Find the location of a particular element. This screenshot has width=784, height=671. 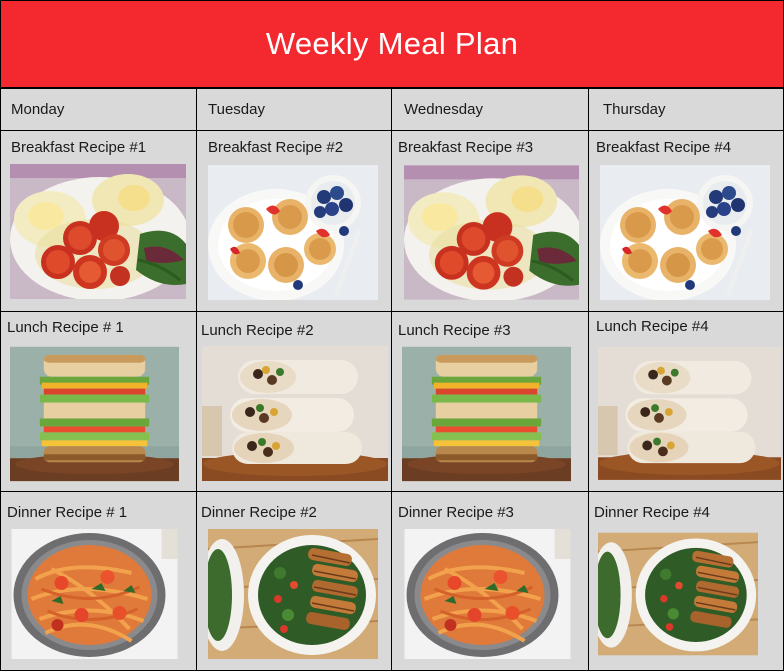

recipe-label: Lunch Recipe #2 is located at coordinates (257, 330).